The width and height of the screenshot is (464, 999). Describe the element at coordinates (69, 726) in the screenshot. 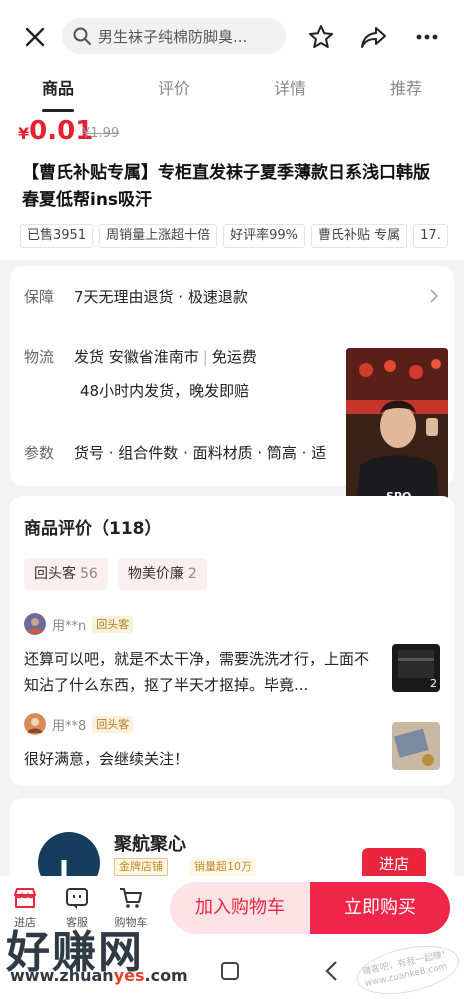

I see `review-username: 用**8` at that location.